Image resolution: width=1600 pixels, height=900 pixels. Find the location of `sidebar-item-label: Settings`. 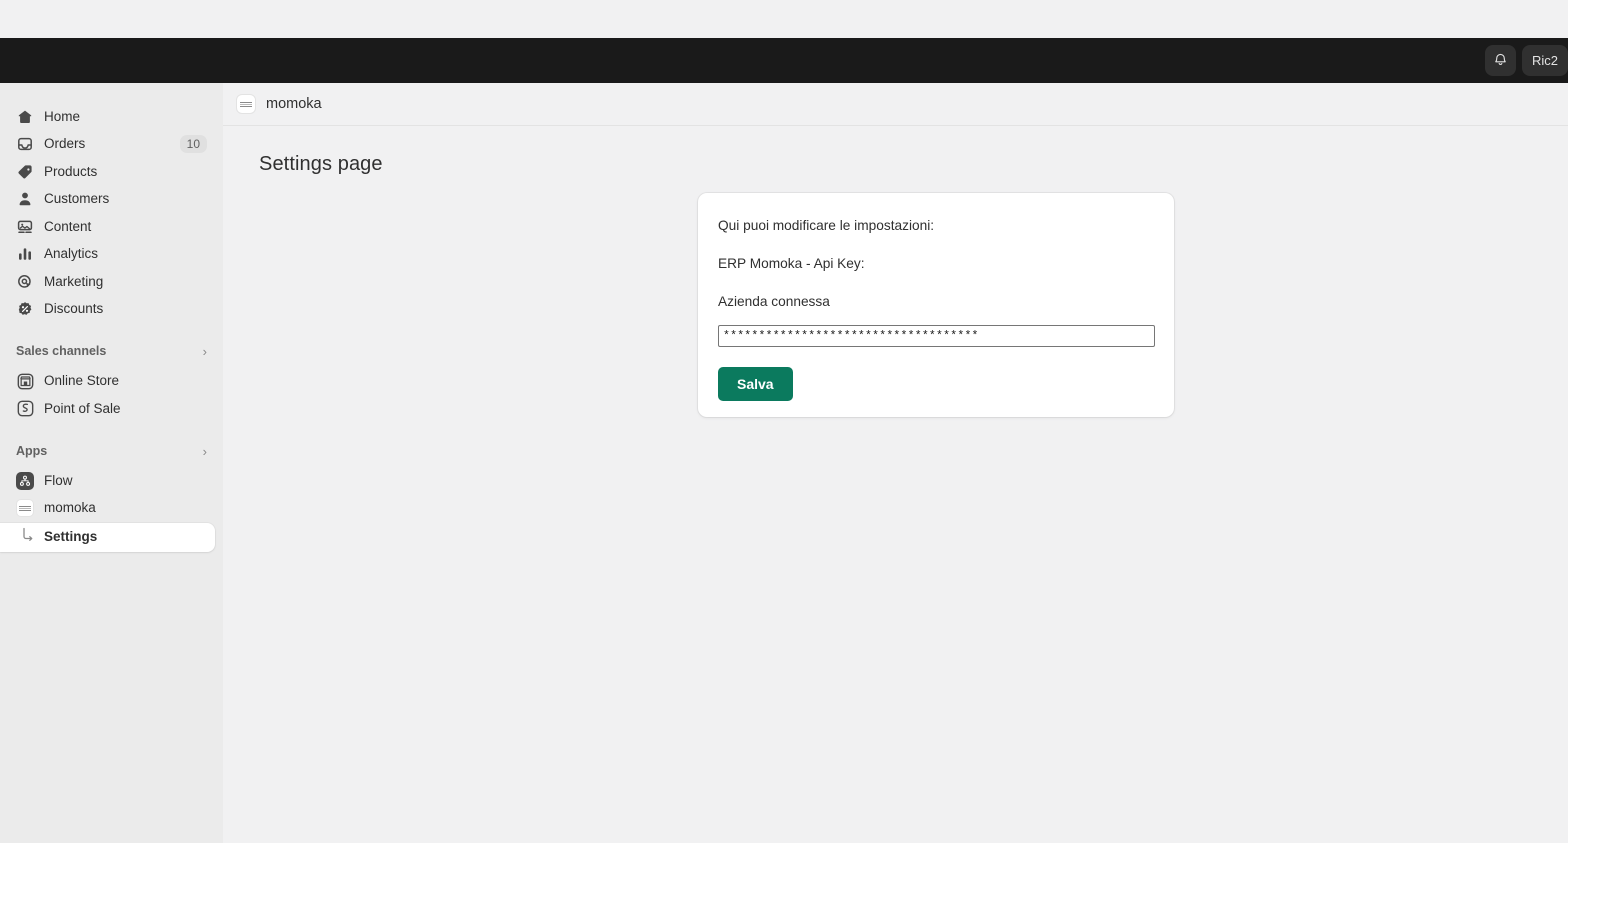

sidebar-item-label: Settings is located at coordinates (71, 537).